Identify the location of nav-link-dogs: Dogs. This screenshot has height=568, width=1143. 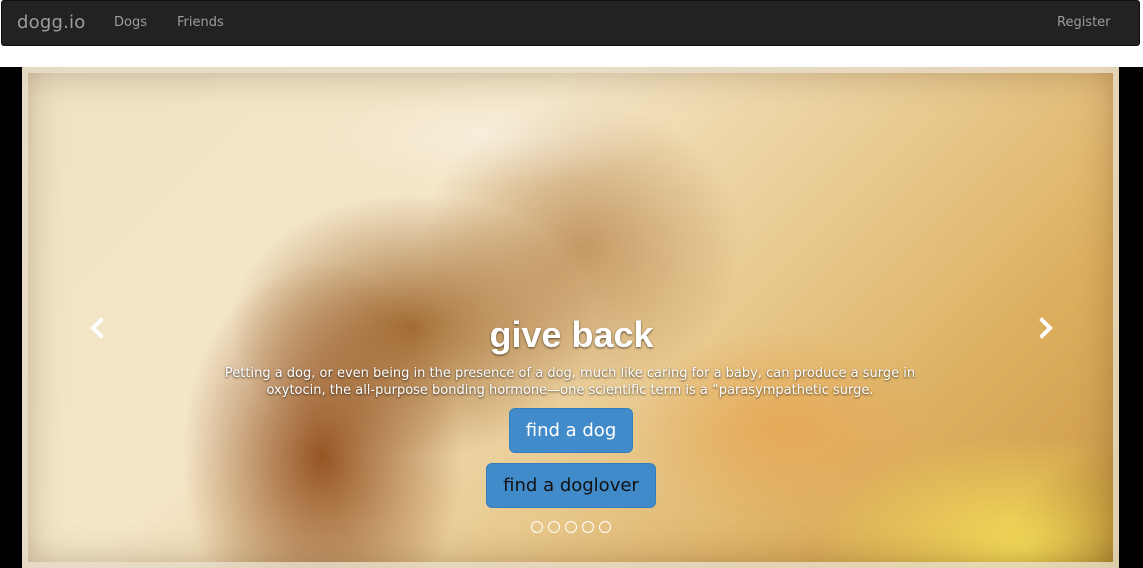
(130, 22).